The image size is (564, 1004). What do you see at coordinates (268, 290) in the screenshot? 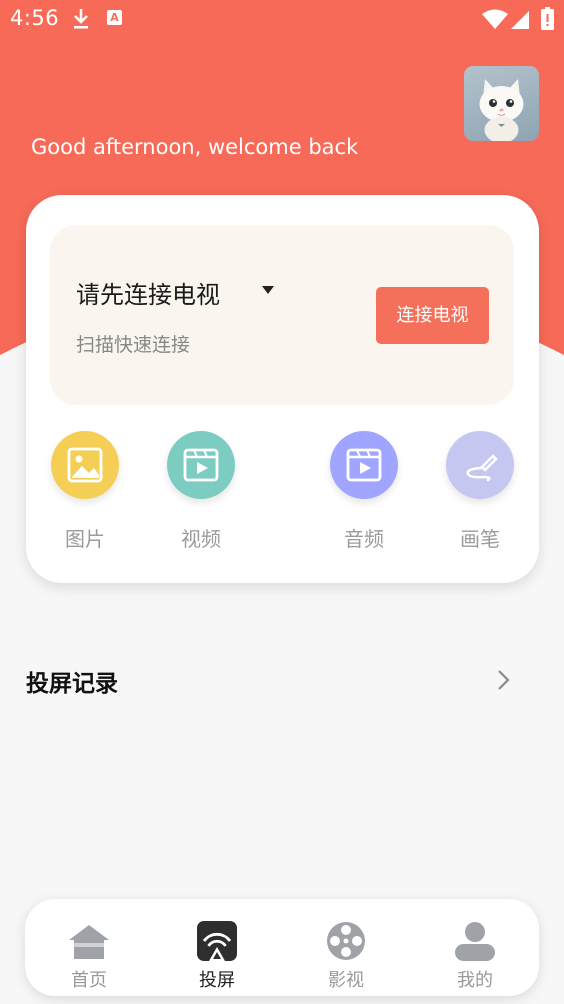
I see `dropdown-caret-icon` at bounding box center [268, 290].